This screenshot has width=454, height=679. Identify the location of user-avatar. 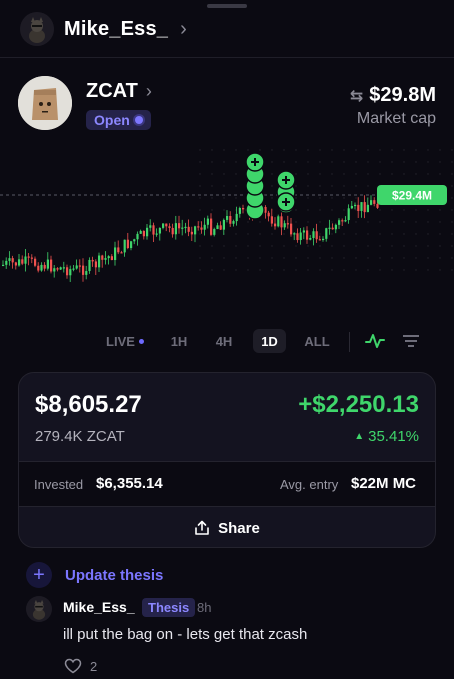
(37, 29).